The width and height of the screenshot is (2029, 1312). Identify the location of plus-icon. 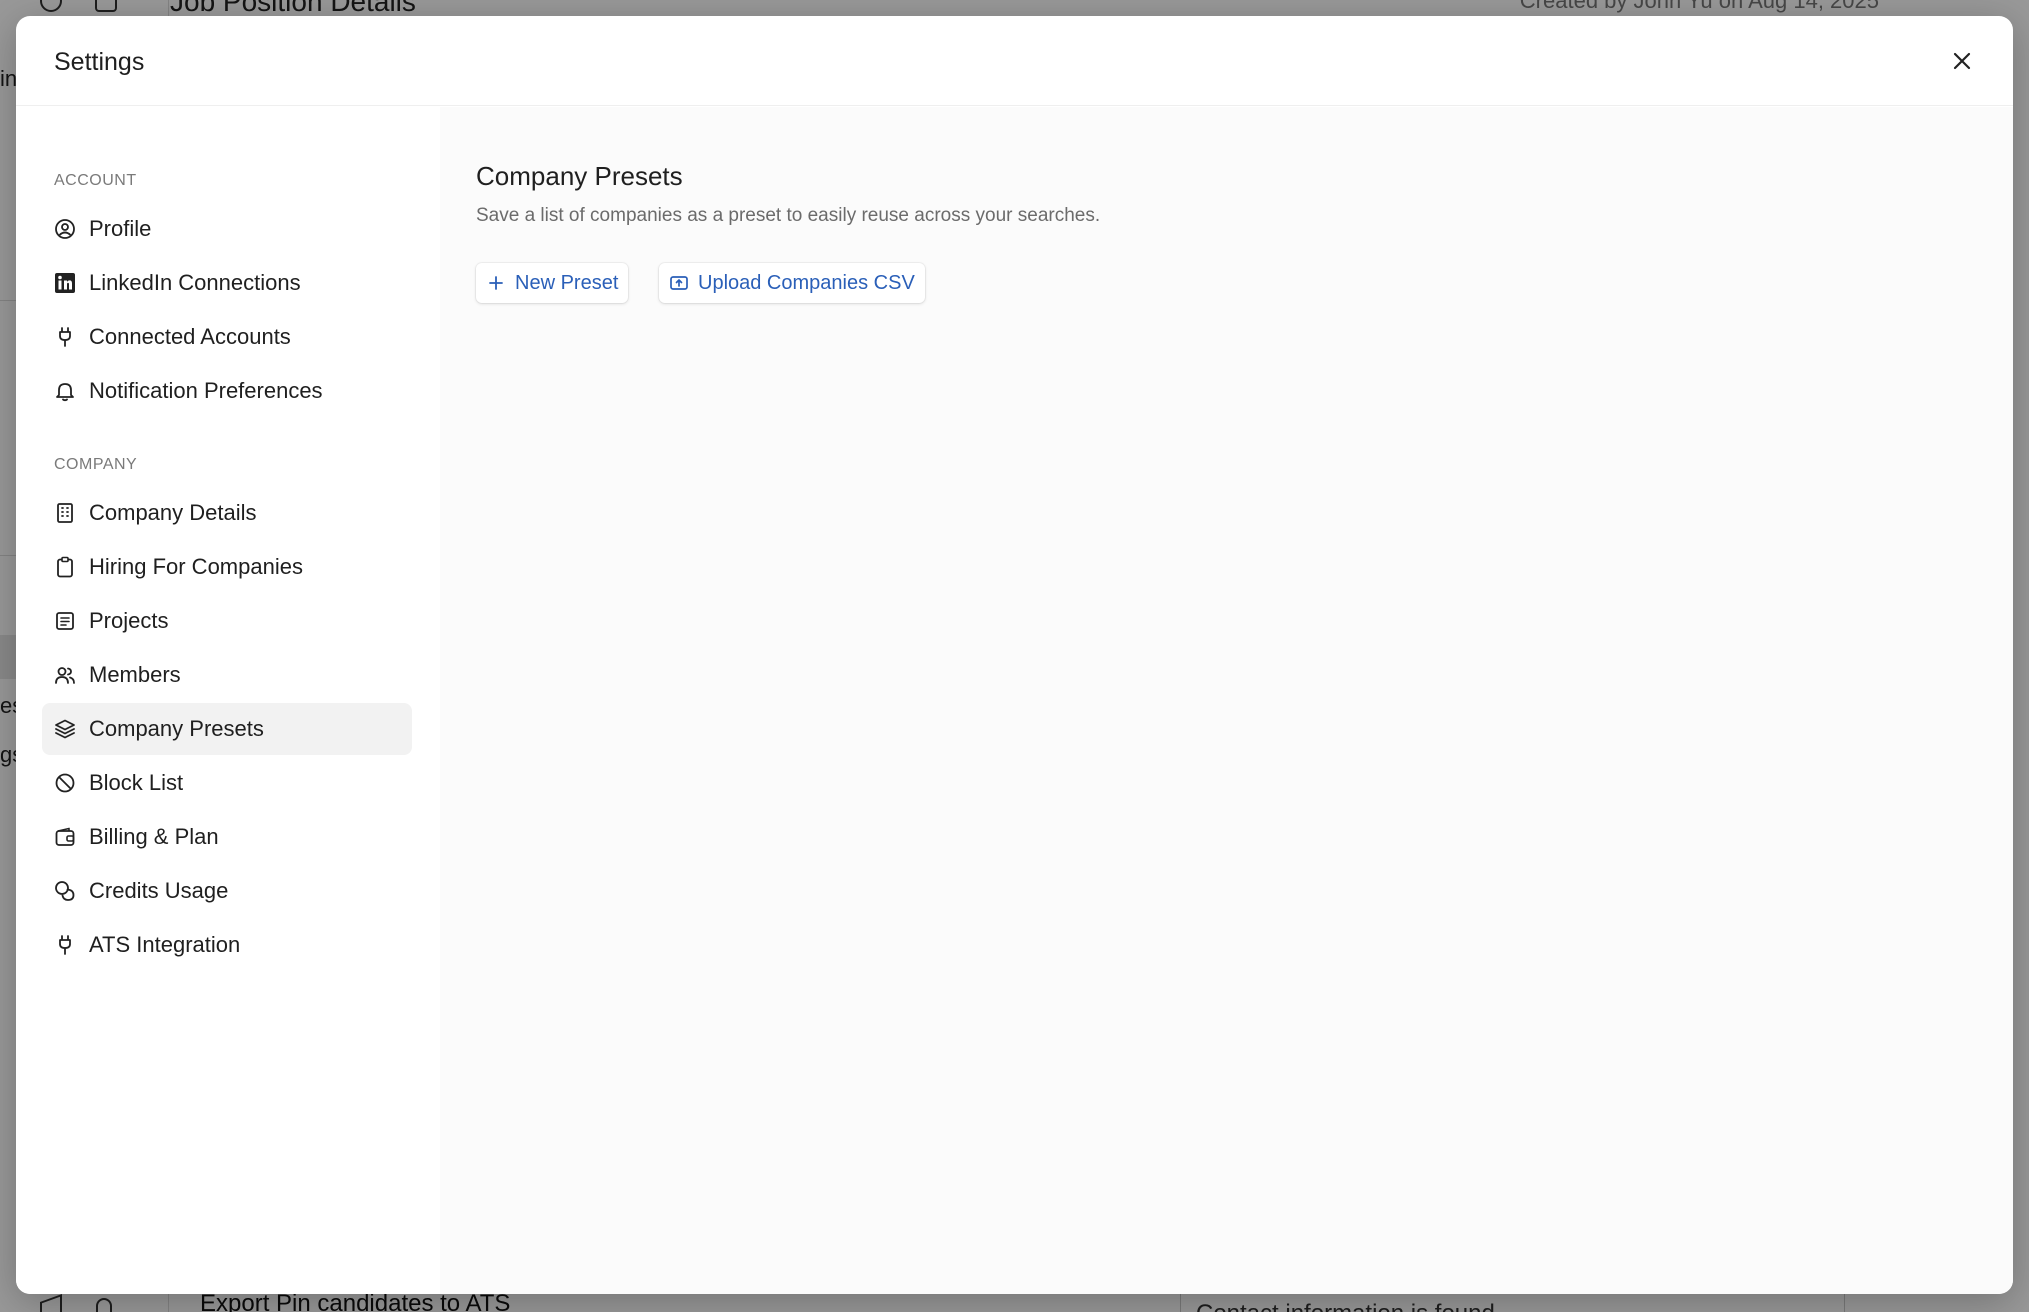
(496, 283).